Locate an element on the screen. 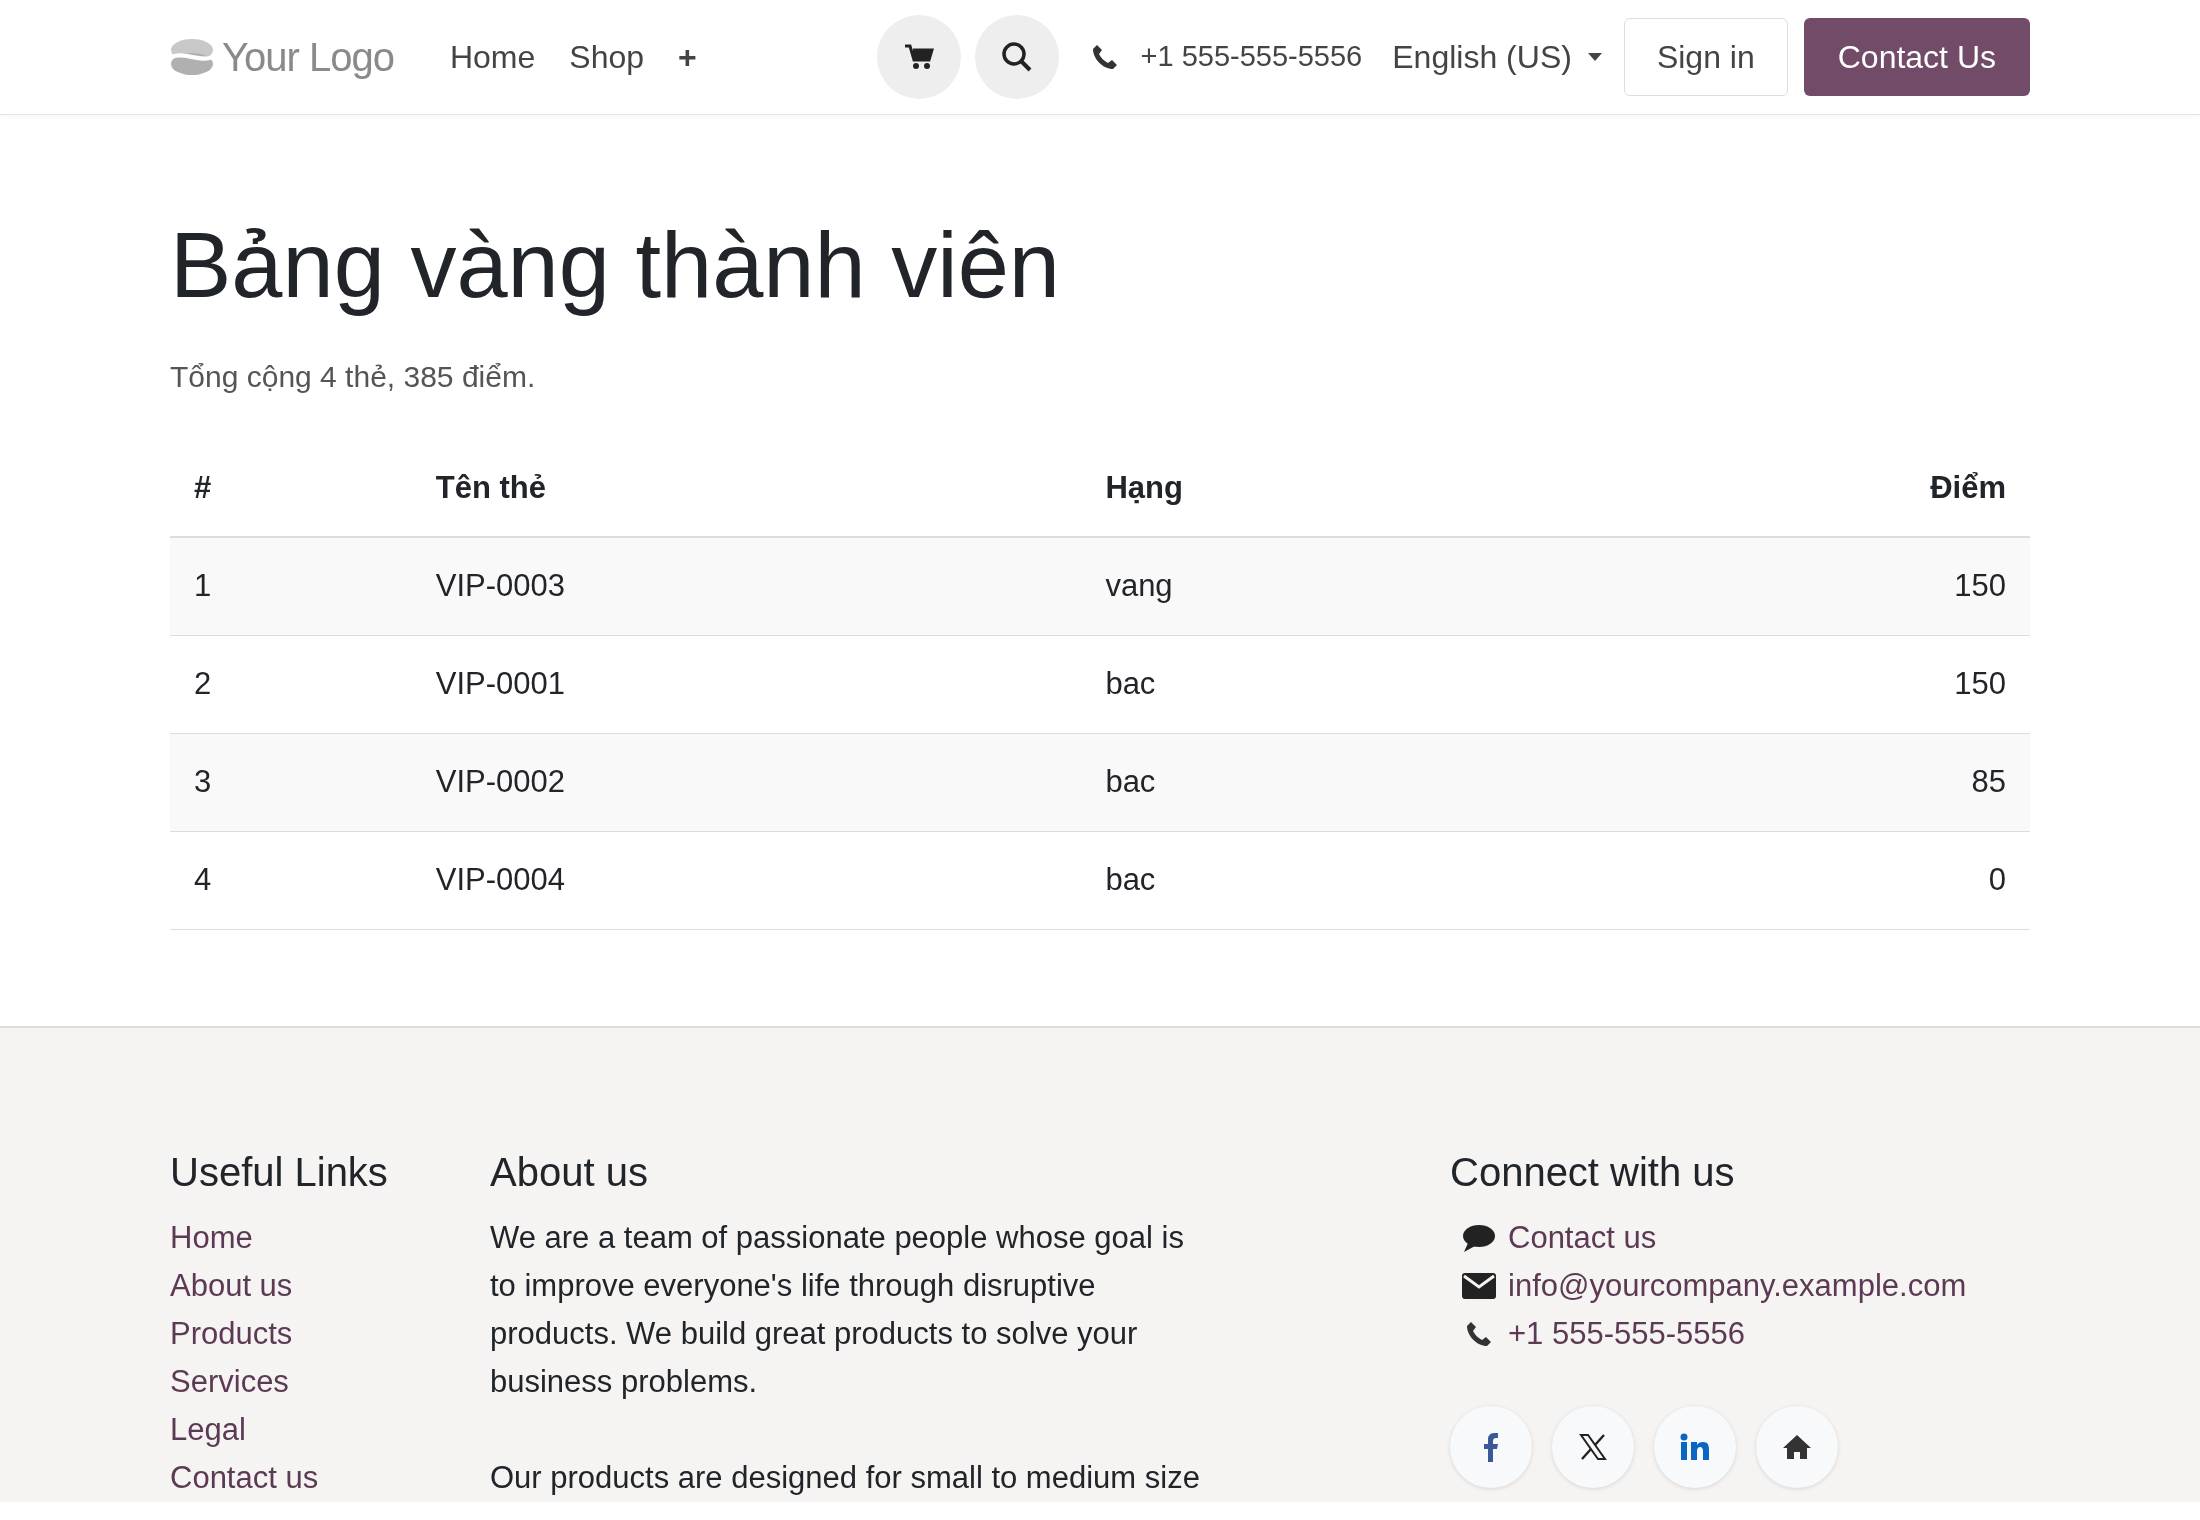 The width and height of the screenshot is (2200, 1520). table-cell: VIP-0002 is located at coordinates (500, 782).